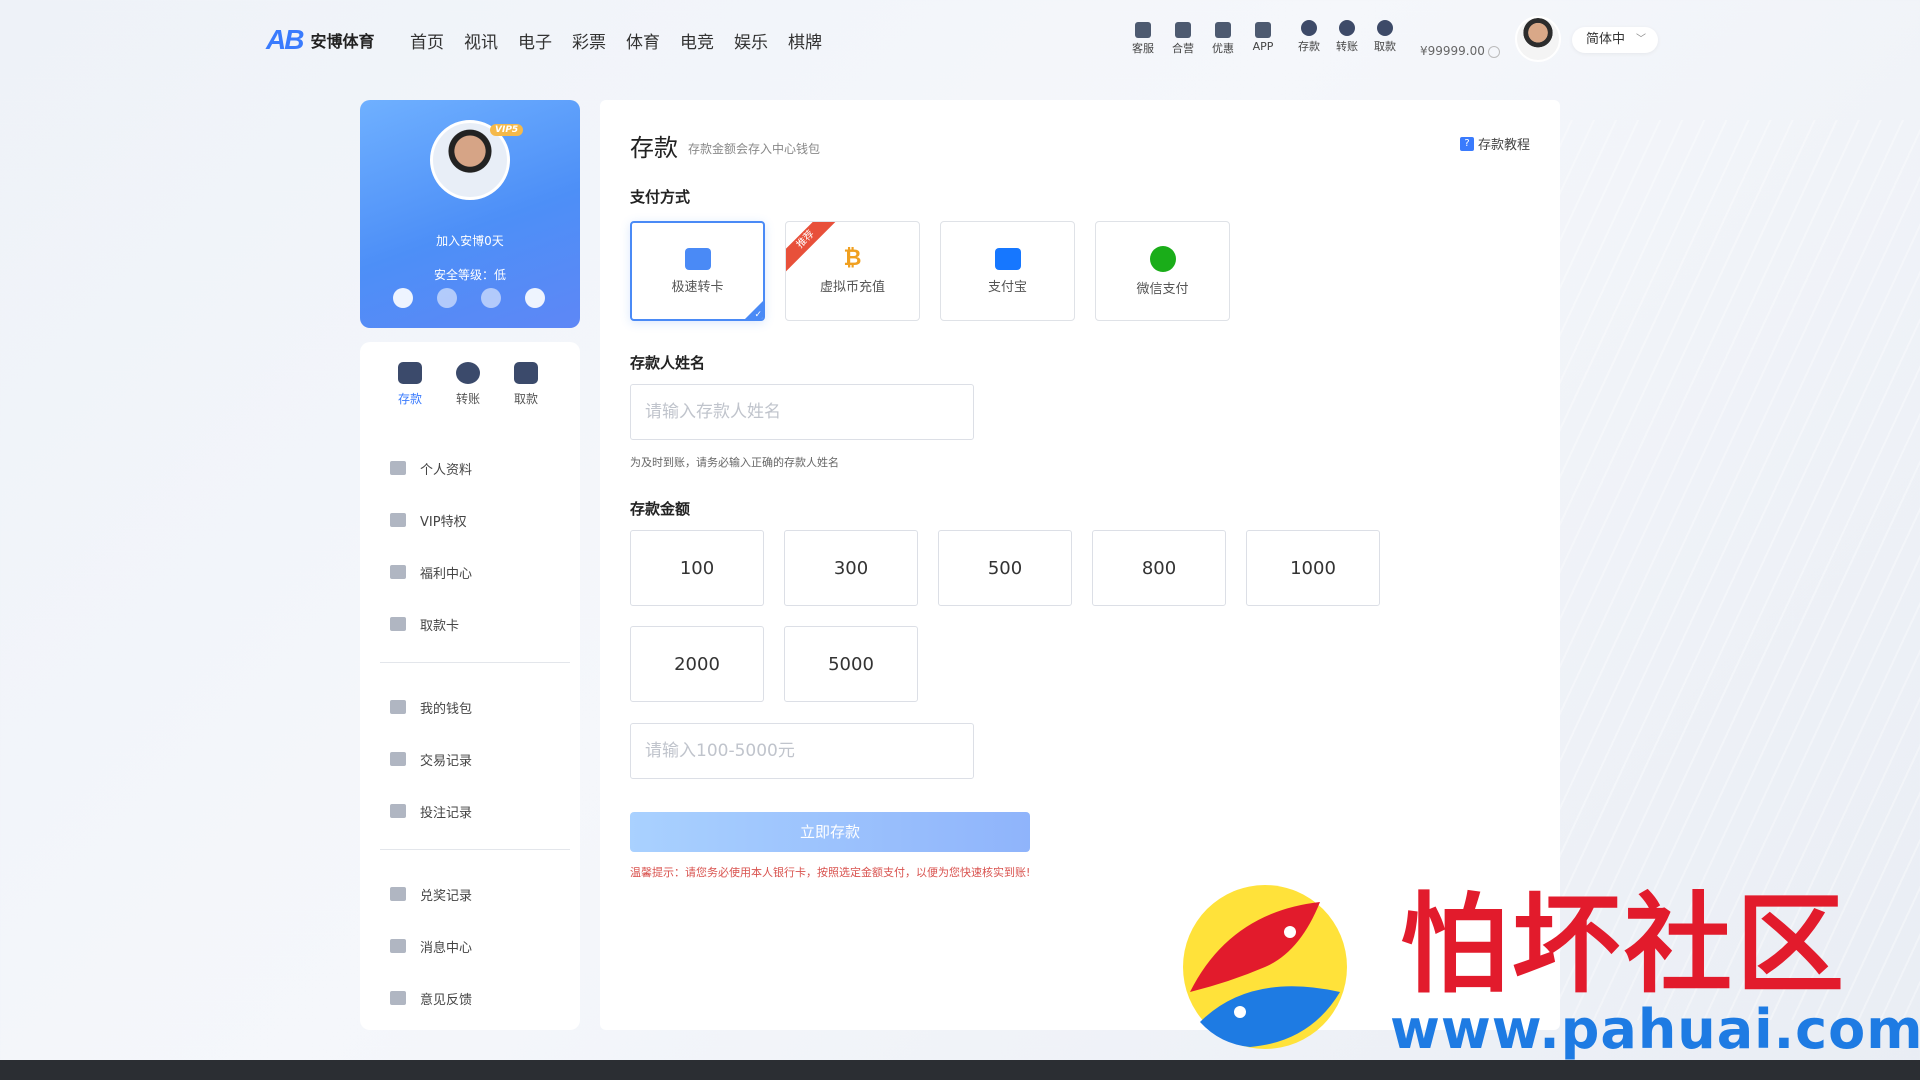 Image resolution: width=1920 pixels, height=1080 pixels. I want to click on quick-transfer: 转账, so click(468, 384).